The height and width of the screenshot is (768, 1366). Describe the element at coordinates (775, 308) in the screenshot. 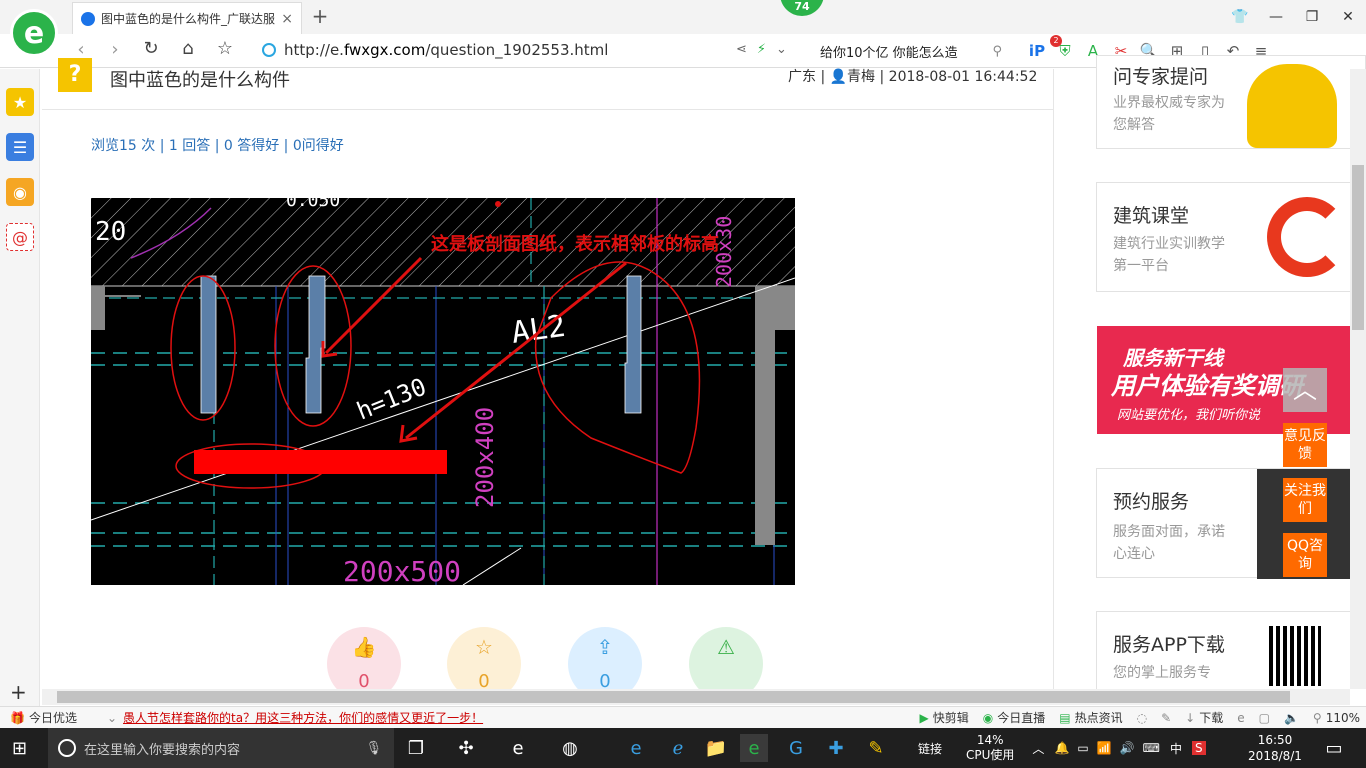

I see `right-column` at that location.